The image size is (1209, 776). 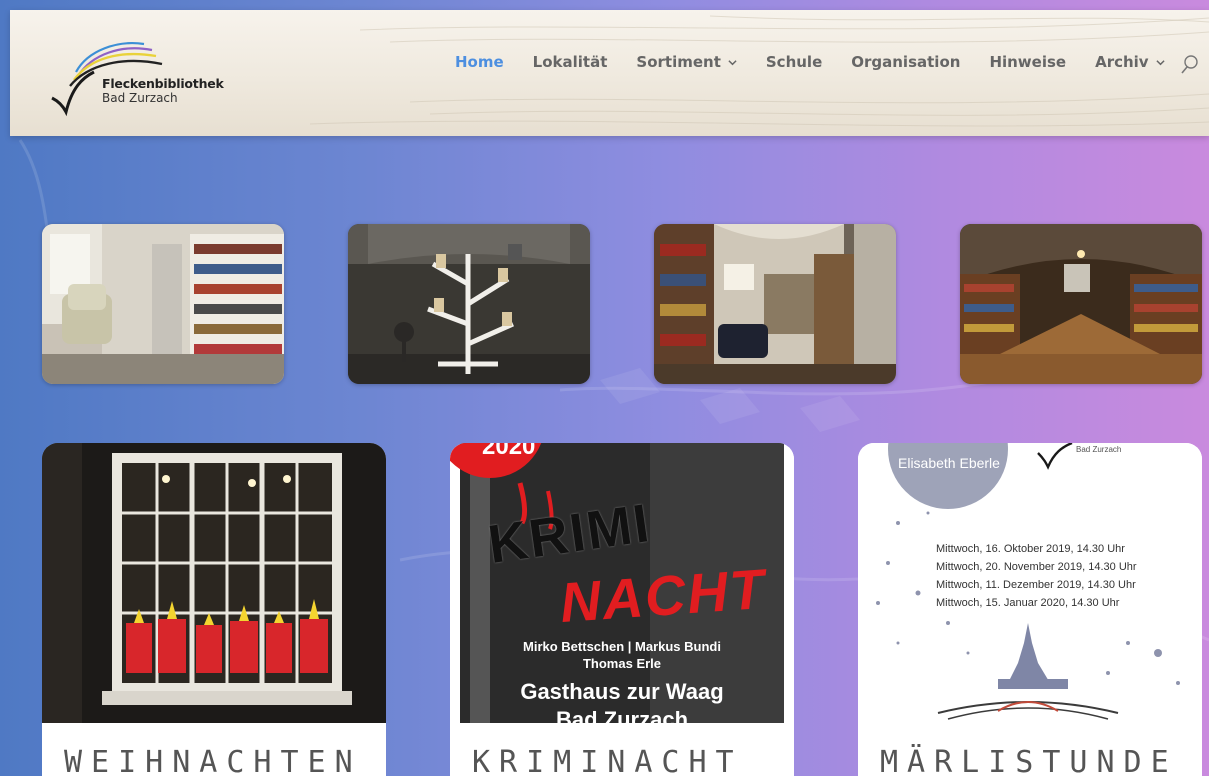 I want to click on poster-date-2: Mittwoch, 20. November 2019, 14.30 Uhr, so click(x=1036, y=567).